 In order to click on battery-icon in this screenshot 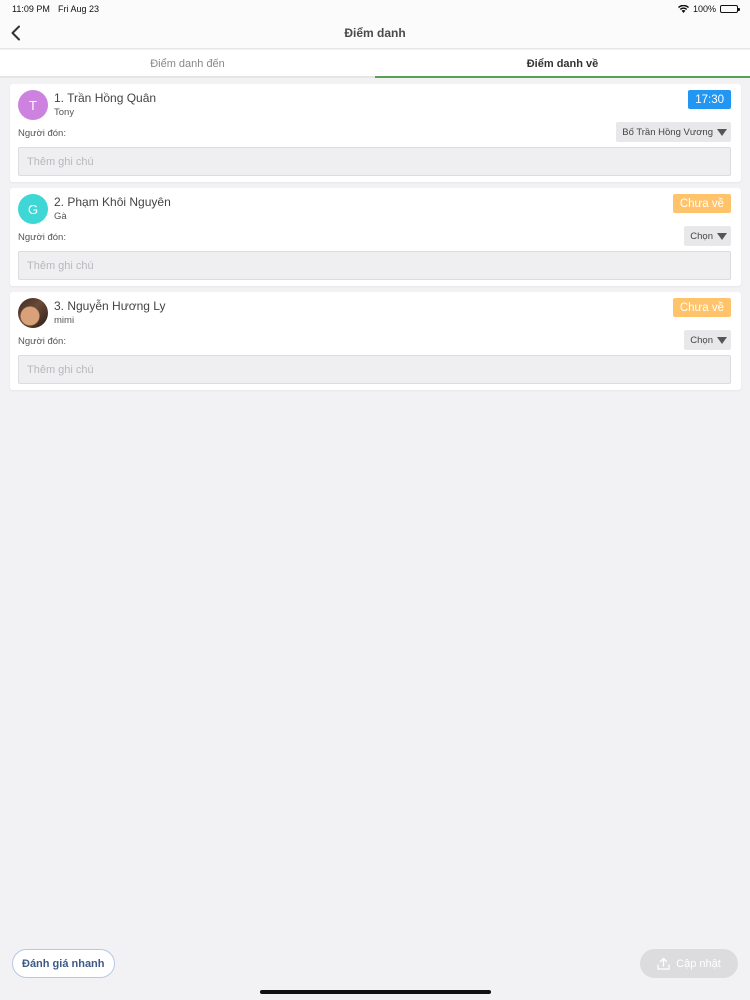, I will do `click(730, 9)`.